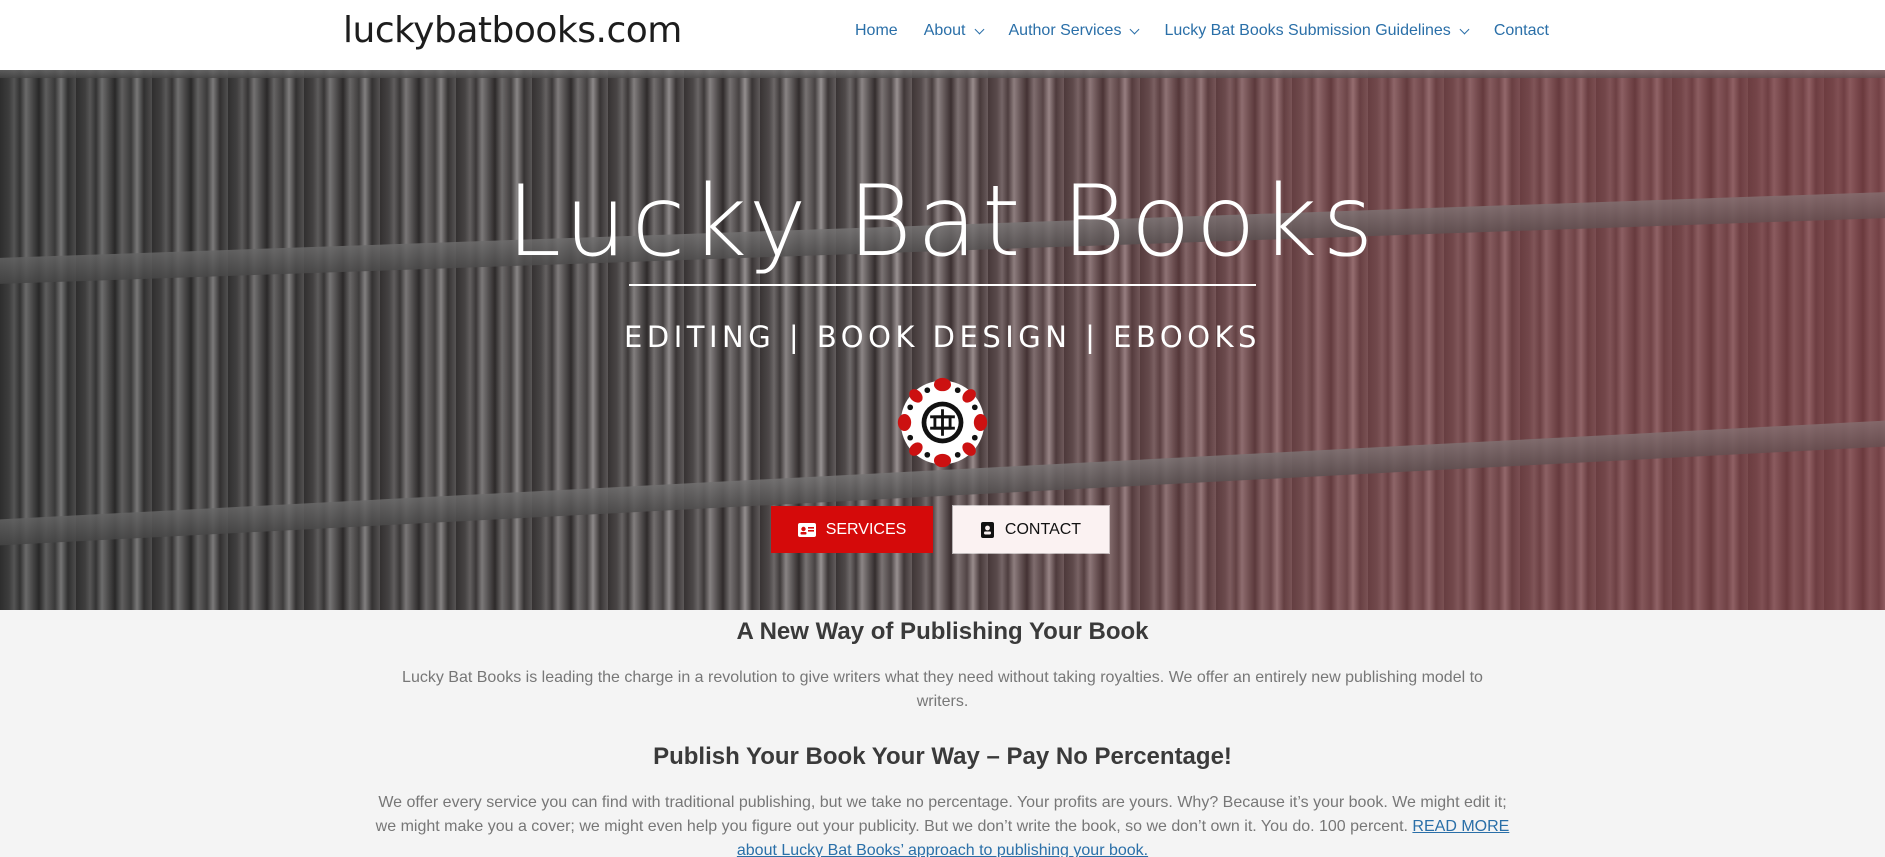  I want to click on nav-item-about: About, so click(953, 31).